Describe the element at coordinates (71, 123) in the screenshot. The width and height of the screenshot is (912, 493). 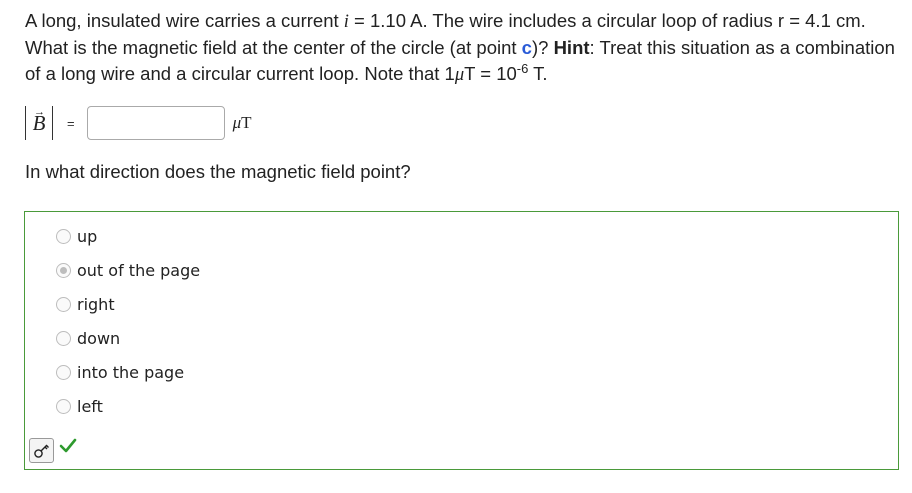
I see `equals-sign: =` at that location.